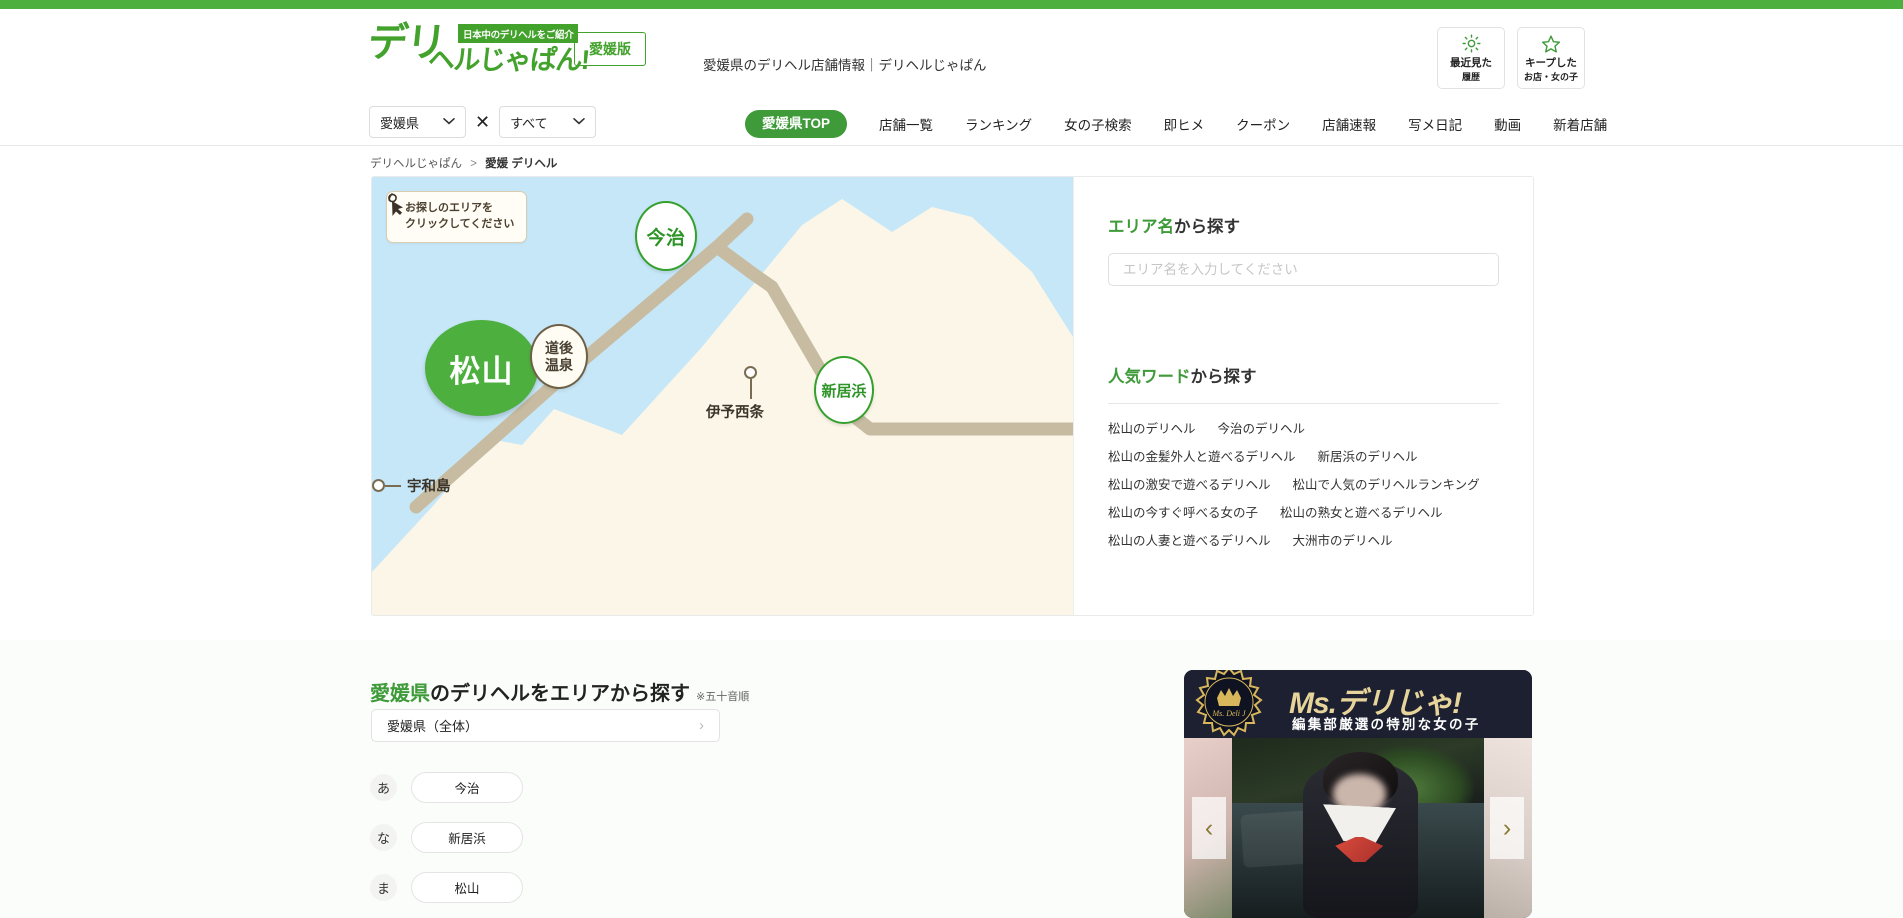 Image resolution: width=1903 pixels, height=918 pixels. I want to click on map-pin-iyosaijo-label: 伊予西条, so click(735, 413).